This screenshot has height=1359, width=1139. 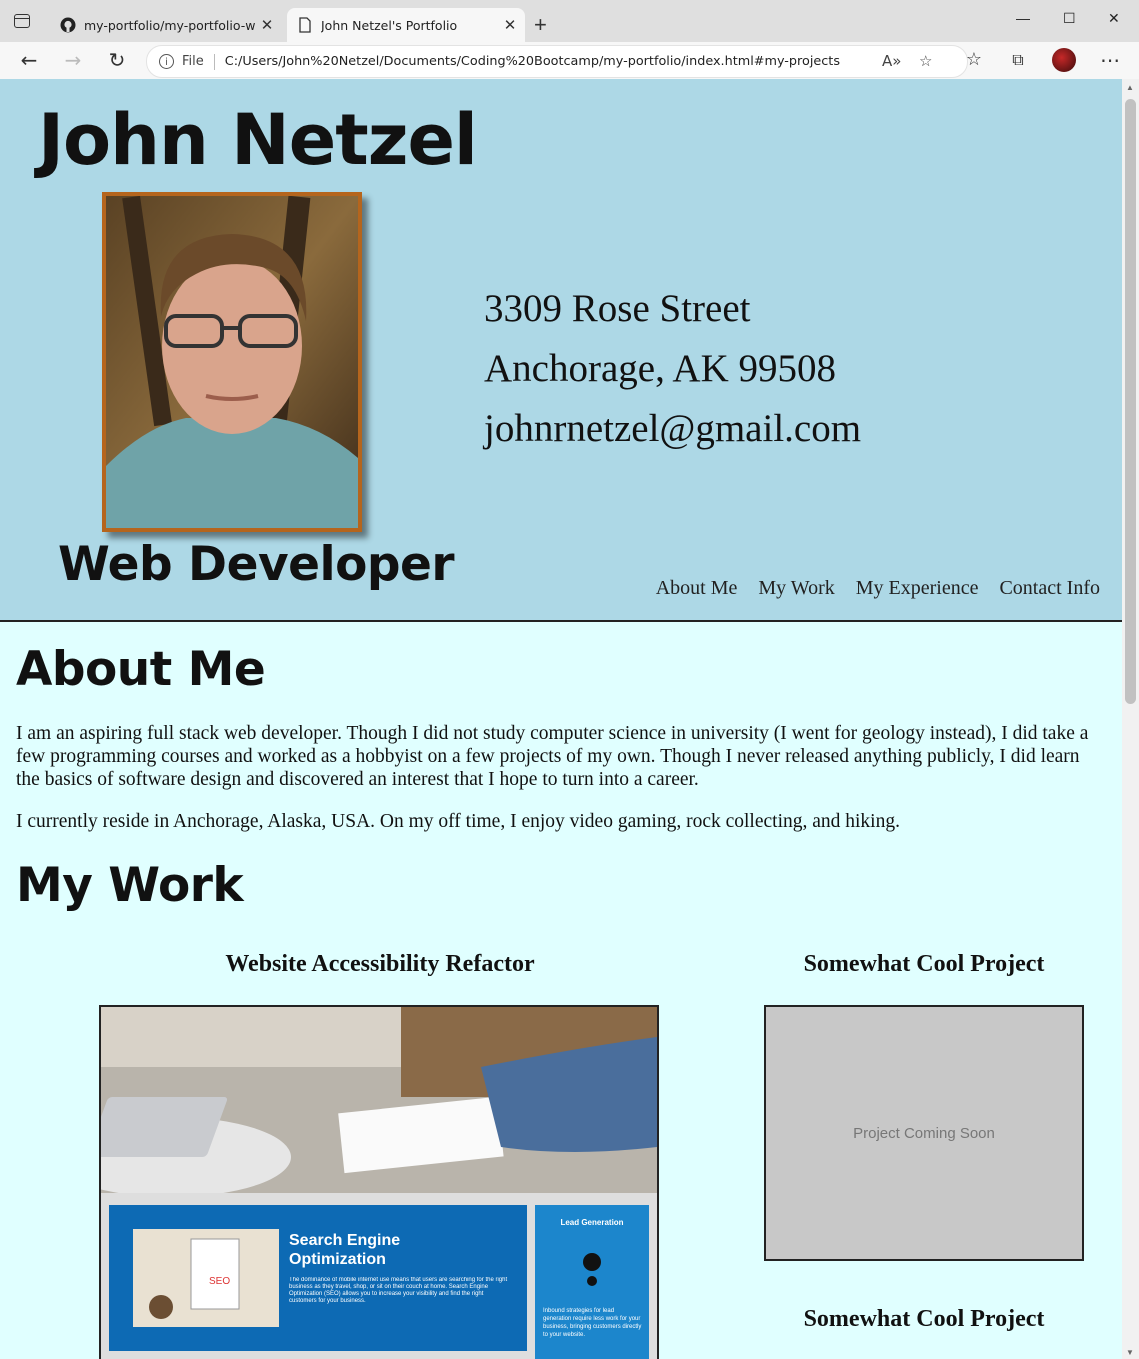 What do you see at coordinates (219, 1281) in the screenshot?
I see `seo-badge: SEO` at bounding box center [219, 1281].